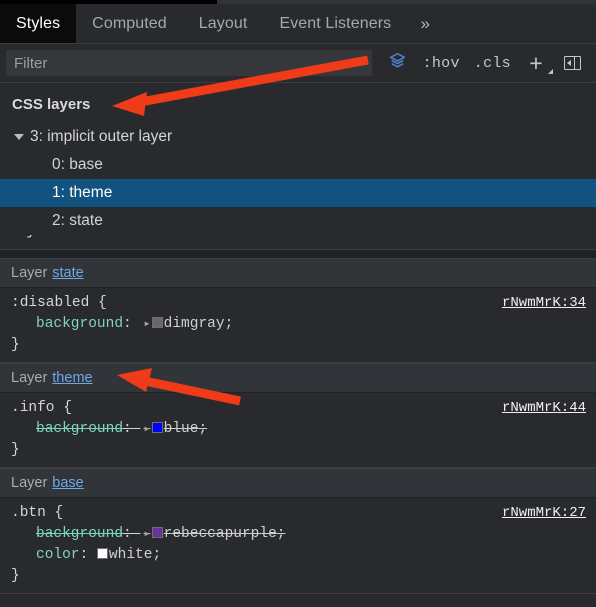 Image resolution: width=596 pixels, height=607 pixels. I want to click on layer-header-theme: Layer theme, so click(298, 378).